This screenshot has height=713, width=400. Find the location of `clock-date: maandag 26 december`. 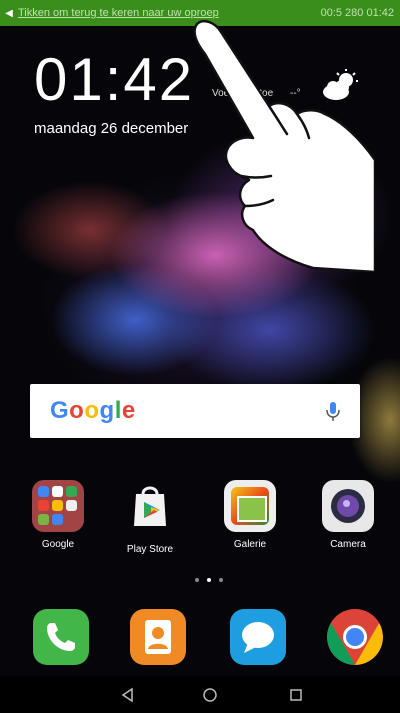

clock-date: maandag 26 december is located at coordinates (111, 128).